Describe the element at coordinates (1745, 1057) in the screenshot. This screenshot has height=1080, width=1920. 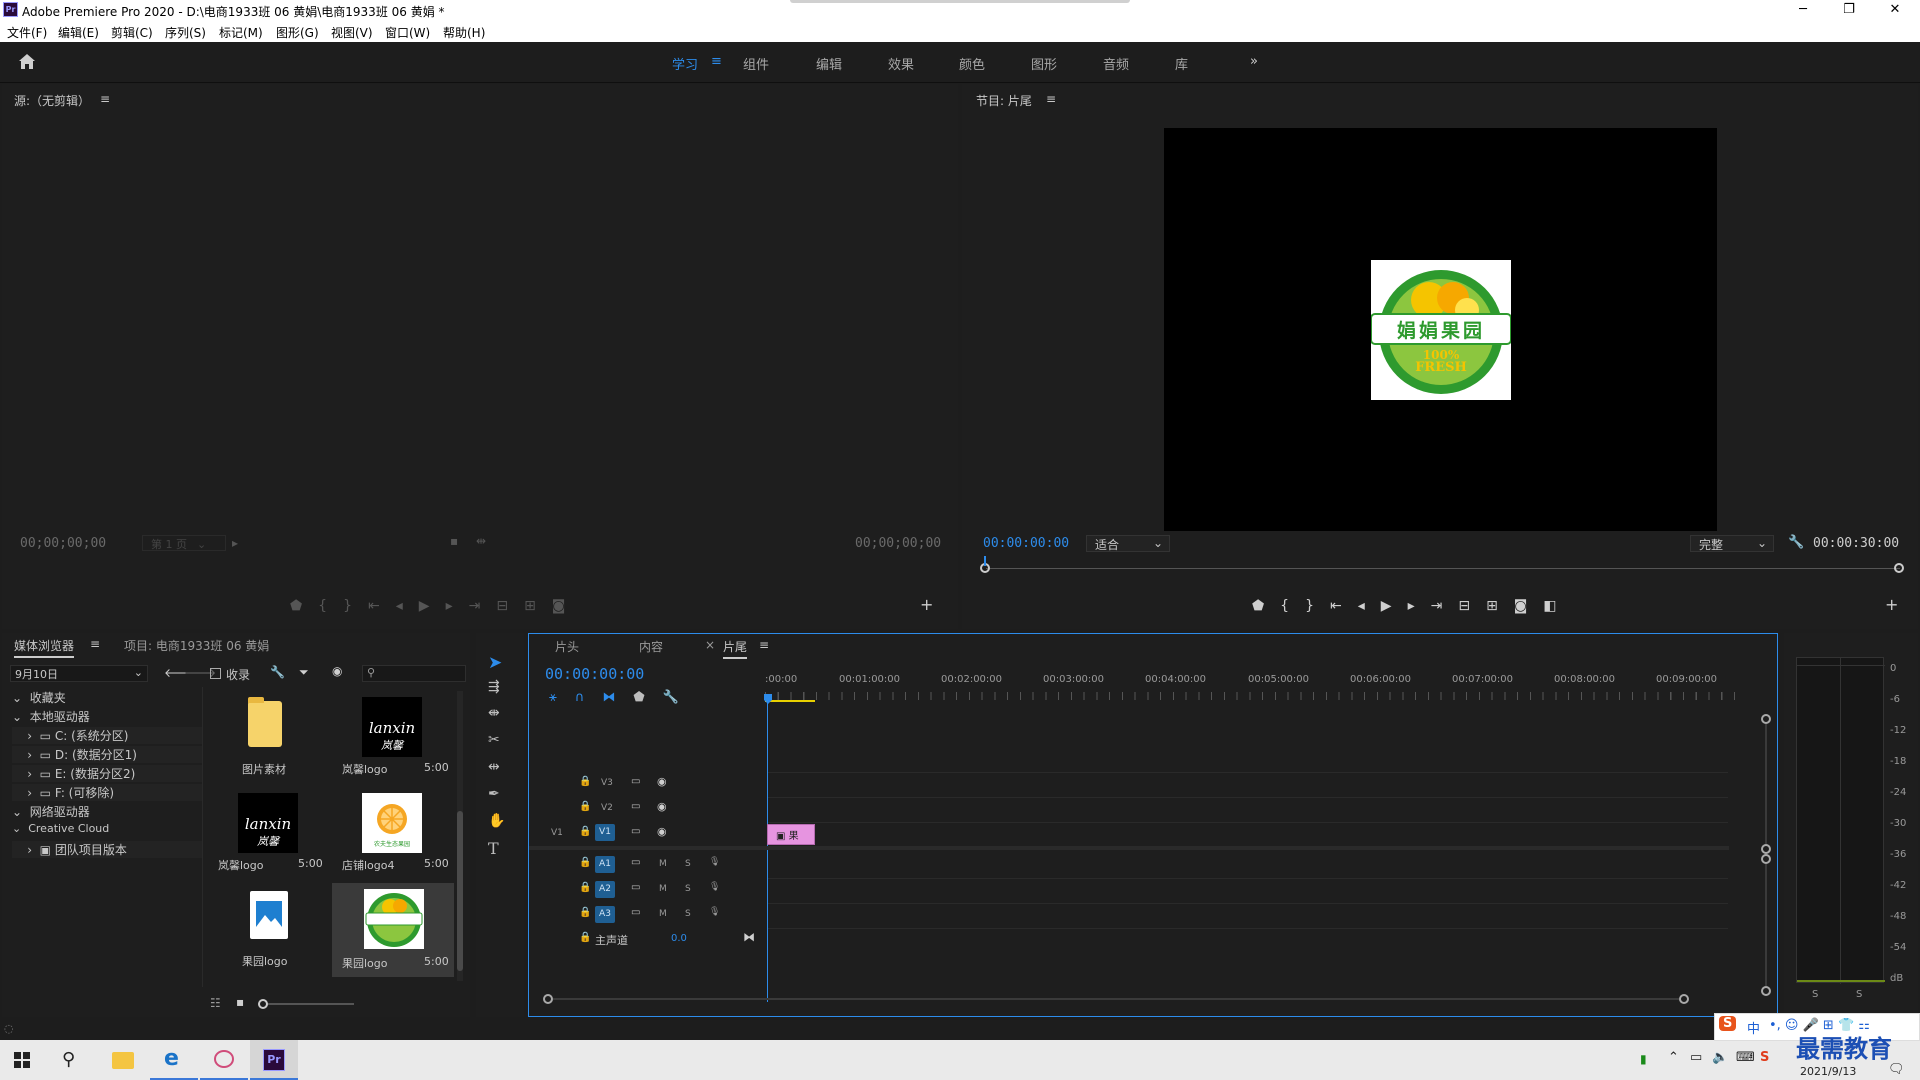
I see `input-method-icon: ⌨` at that location.